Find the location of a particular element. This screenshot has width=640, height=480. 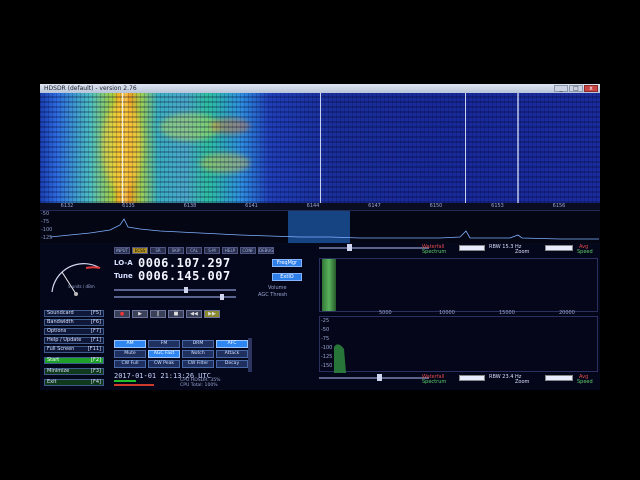

bandwidth-button: Bandwidth [F6] is located at coordinates (74, 322).